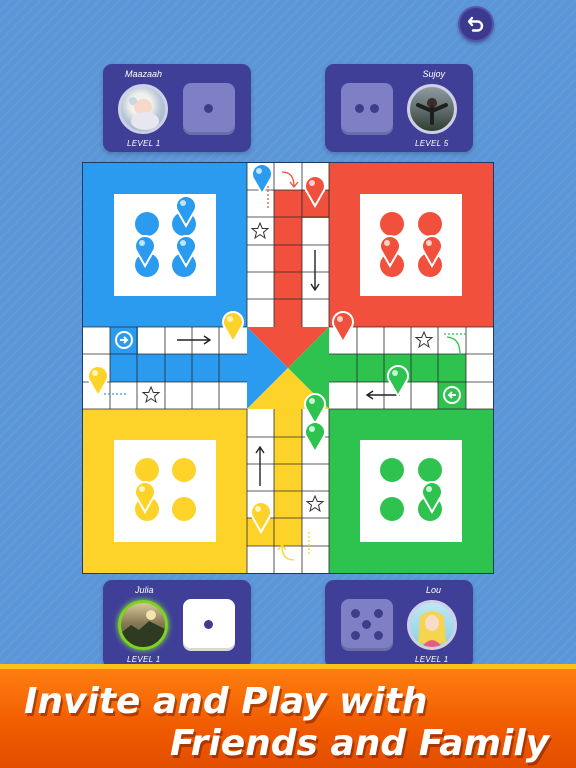 This screenshot has height=768, width=576. I want to click on player-name: Sujoy, so click(433, 74).